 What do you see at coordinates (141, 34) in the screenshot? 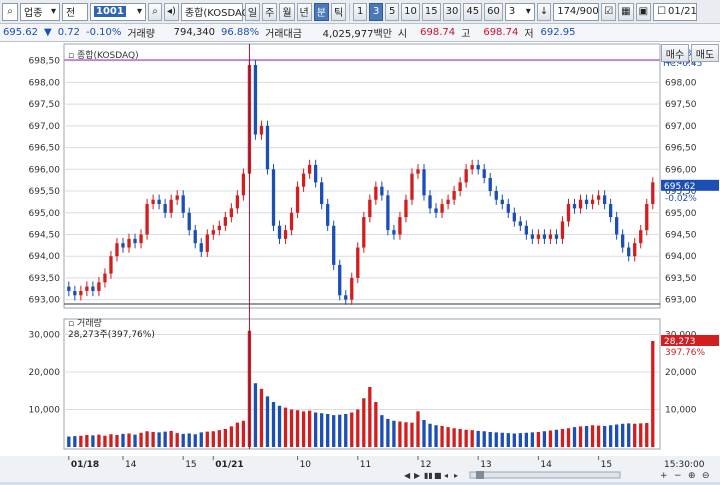
I see `volume-label: 거래량` at bounding box center [141, 34].